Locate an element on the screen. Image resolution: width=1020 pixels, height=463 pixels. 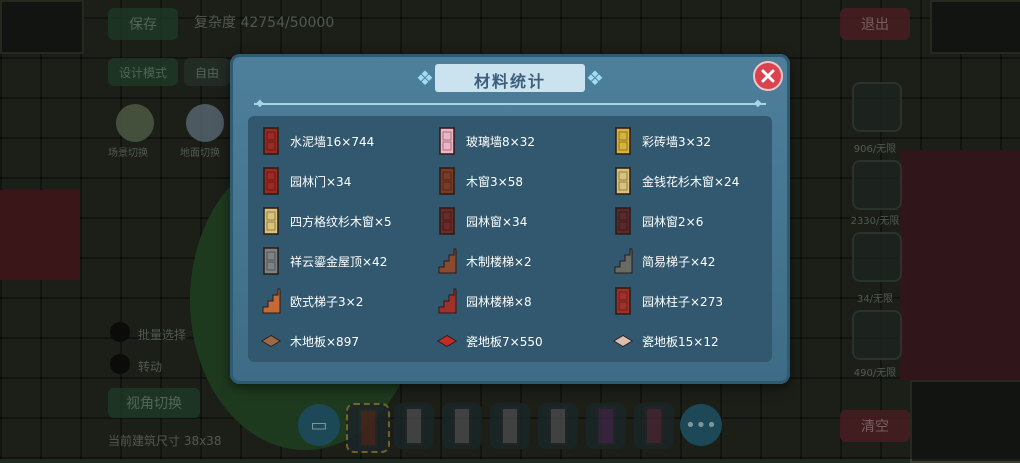
wood-floor-icon is located at coordinates (271, 341).